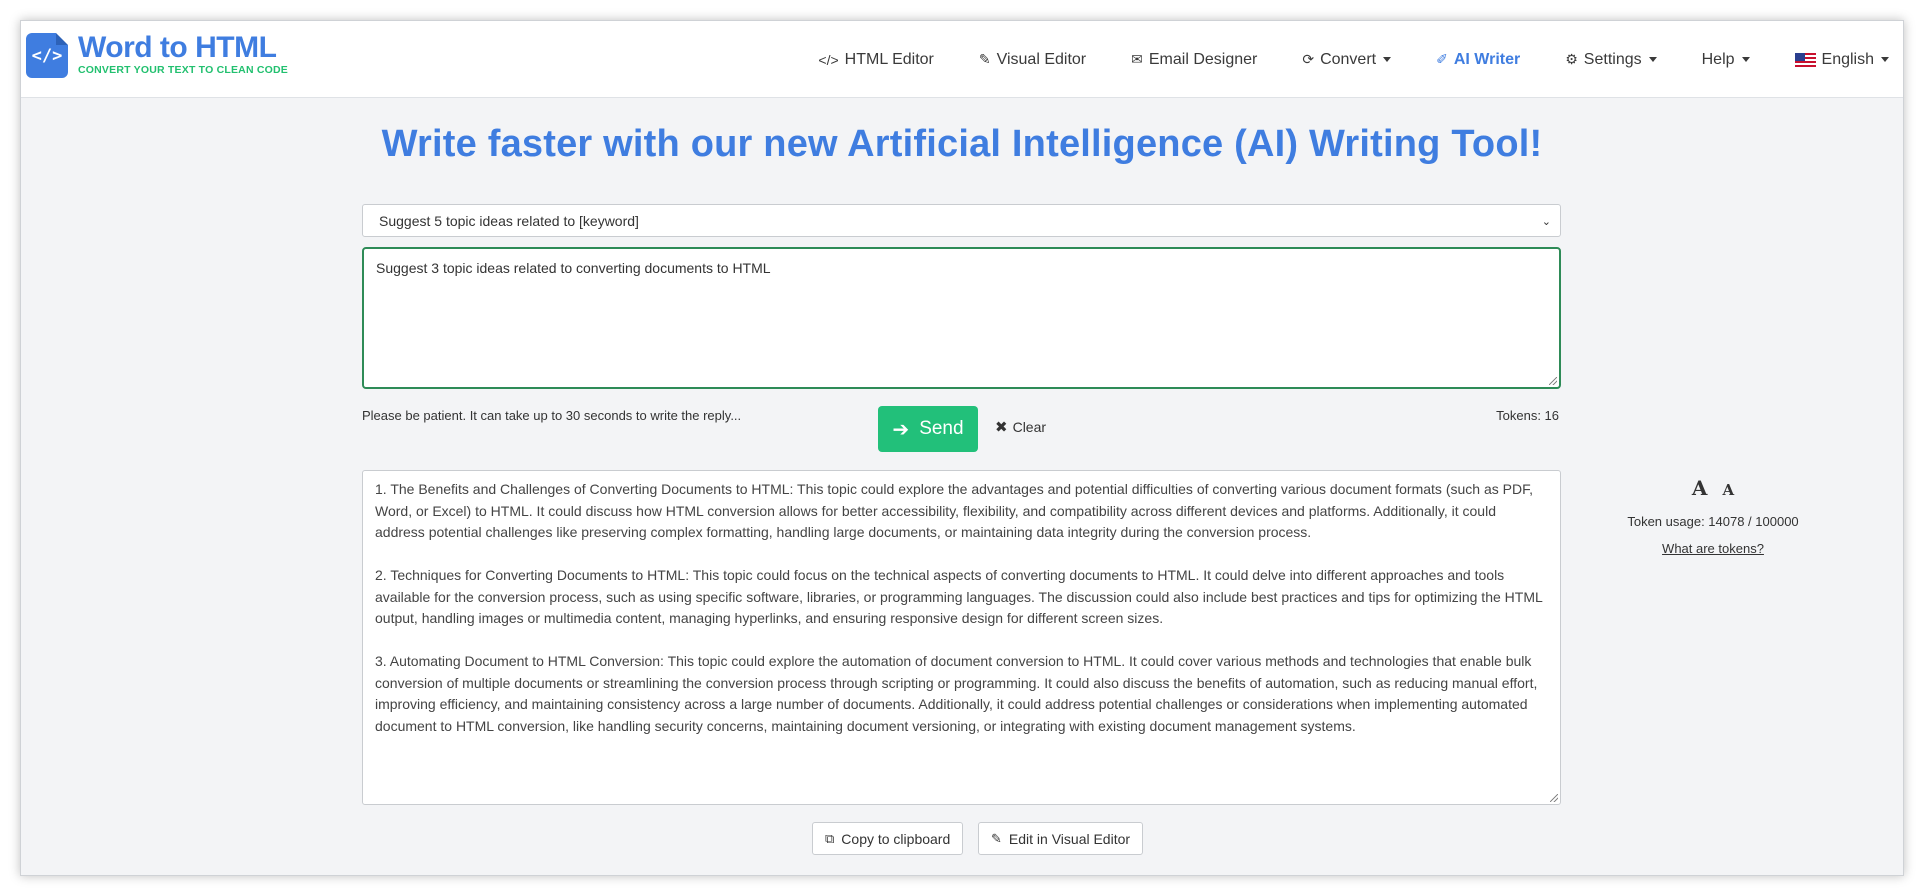  I want to click on send-button: ➔ Send, so click(928, 429).